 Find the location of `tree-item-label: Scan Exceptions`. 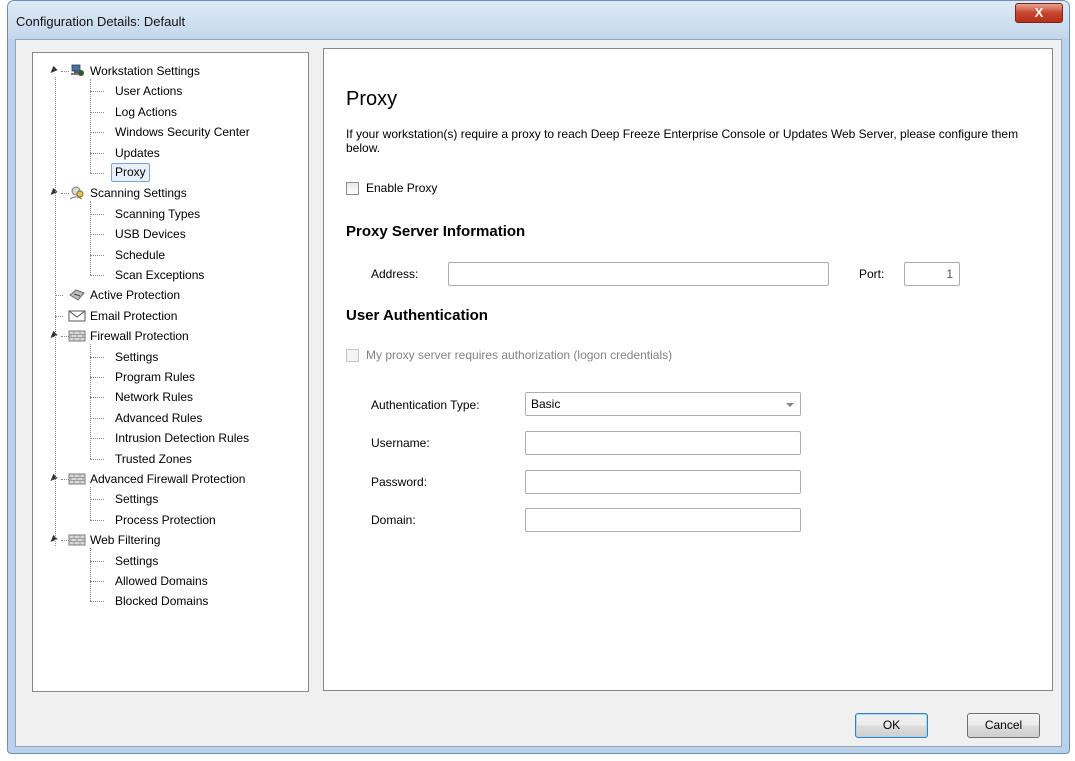

tree-item-label: Scan Exceptions is located at coordinates (160, 275).